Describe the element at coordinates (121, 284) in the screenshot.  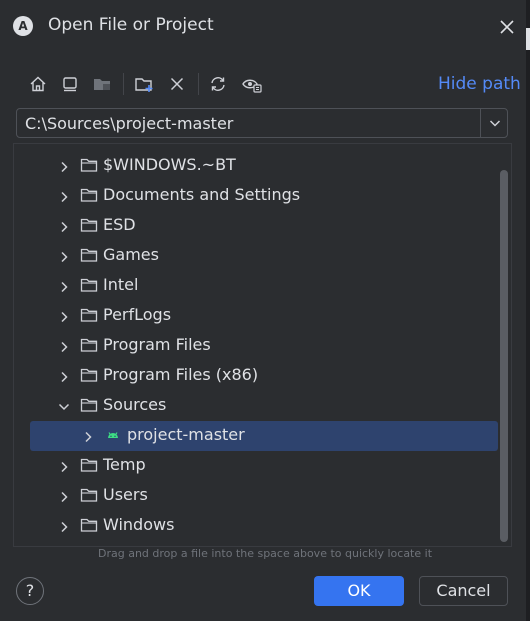
I see `tree-item-label: Intel` at that location.